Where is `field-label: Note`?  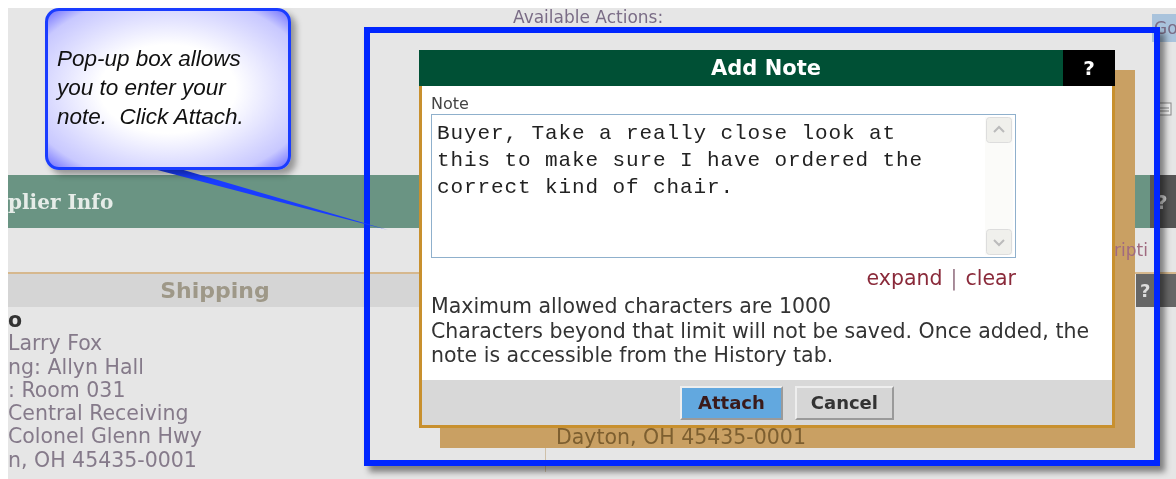
field-label: Note is located at coordinates (450, 104).